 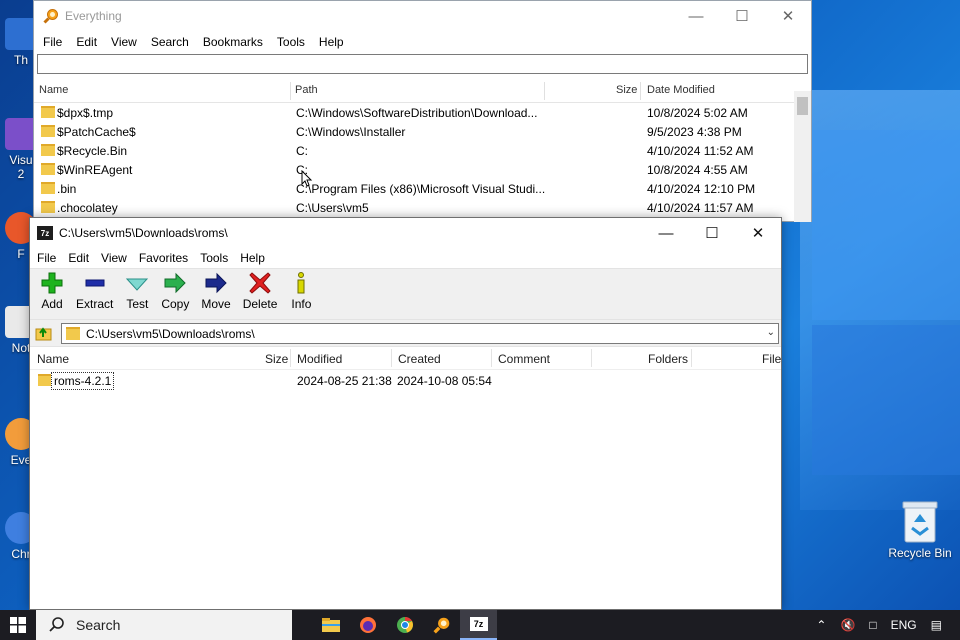 I want to click on scrollbar-thumb, so click(x=802, y=106).